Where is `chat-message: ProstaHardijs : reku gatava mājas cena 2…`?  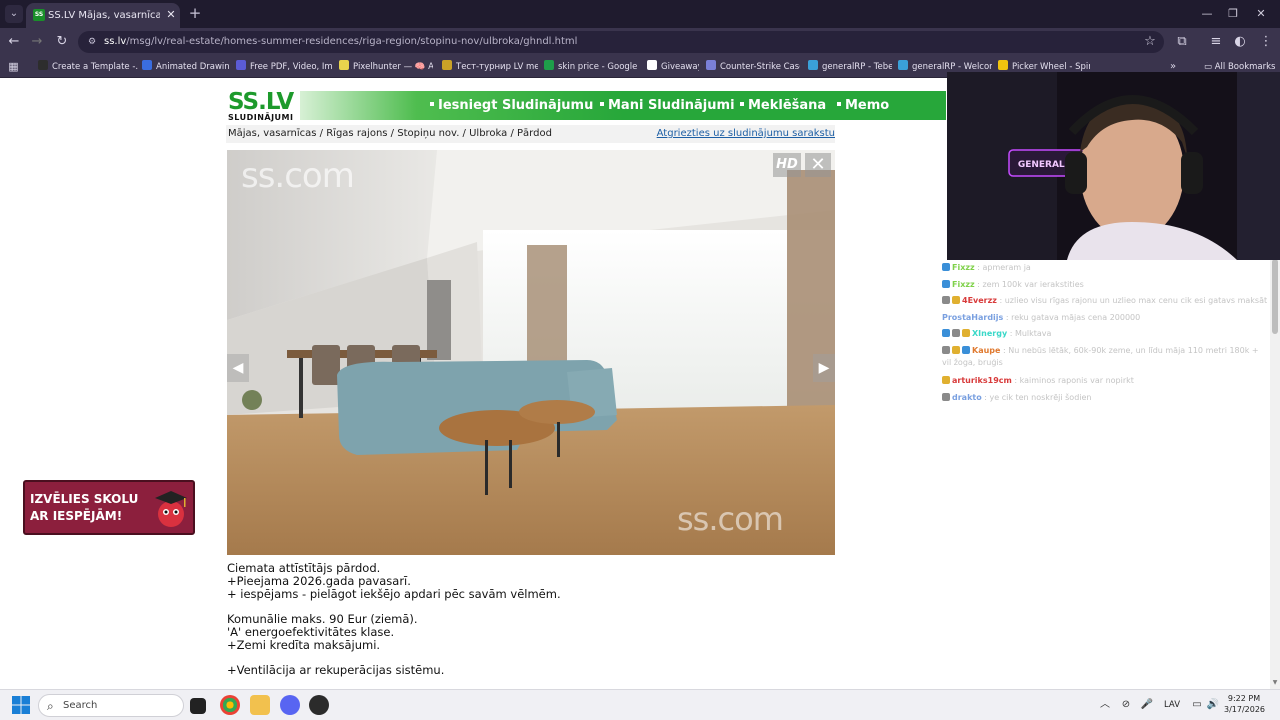 chat-message: ProstaHardijs : reku gatava mājas cena 2… is located at coordinates (1041, 317).